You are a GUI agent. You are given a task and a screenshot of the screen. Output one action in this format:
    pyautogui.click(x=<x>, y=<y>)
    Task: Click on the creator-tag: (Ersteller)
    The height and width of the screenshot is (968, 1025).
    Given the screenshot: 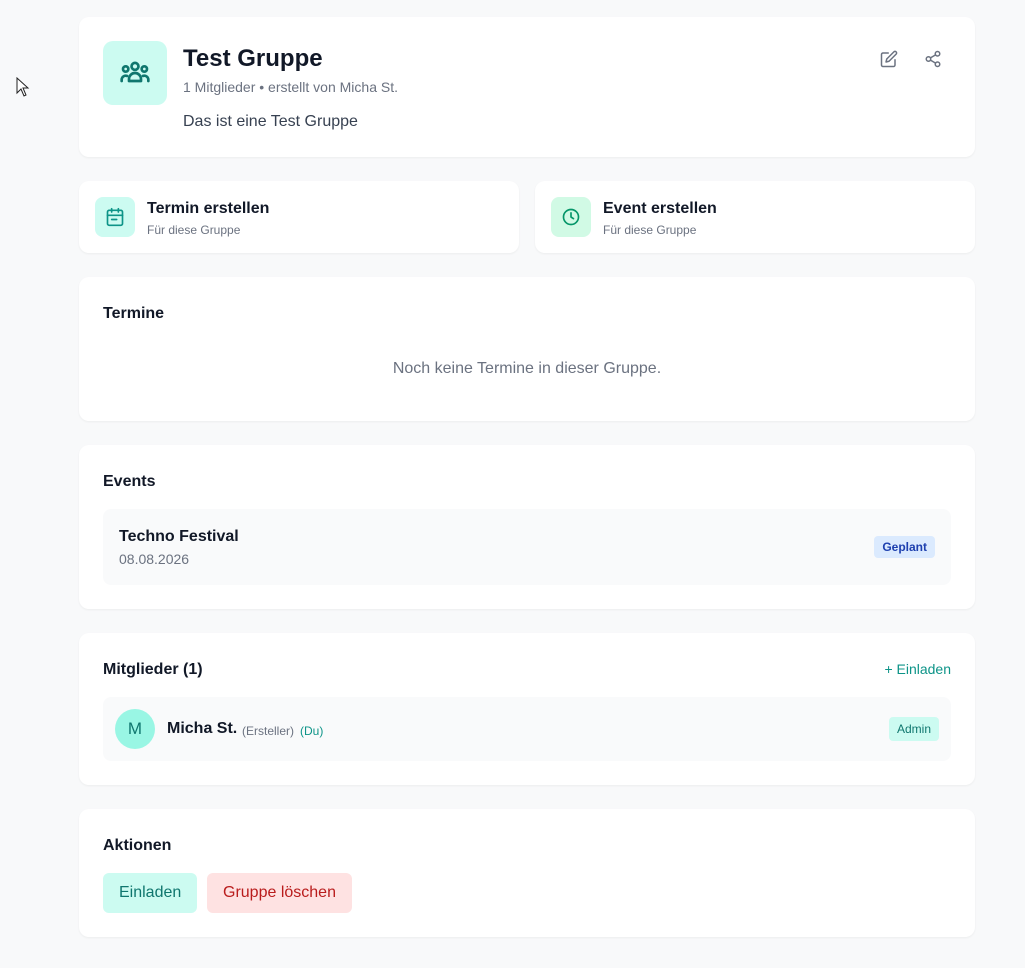 What is the action you would take?
    pyautogui.click(x=268, y=731)
    